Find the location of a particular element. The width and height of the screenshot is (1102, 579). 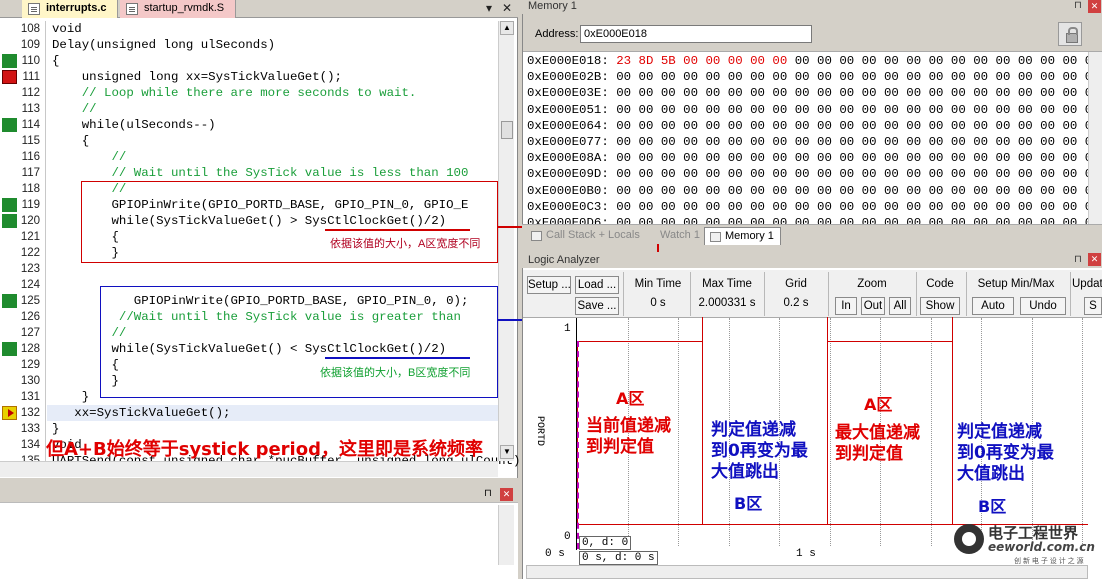

line-number: 116 is located at coordinates (20, 157).